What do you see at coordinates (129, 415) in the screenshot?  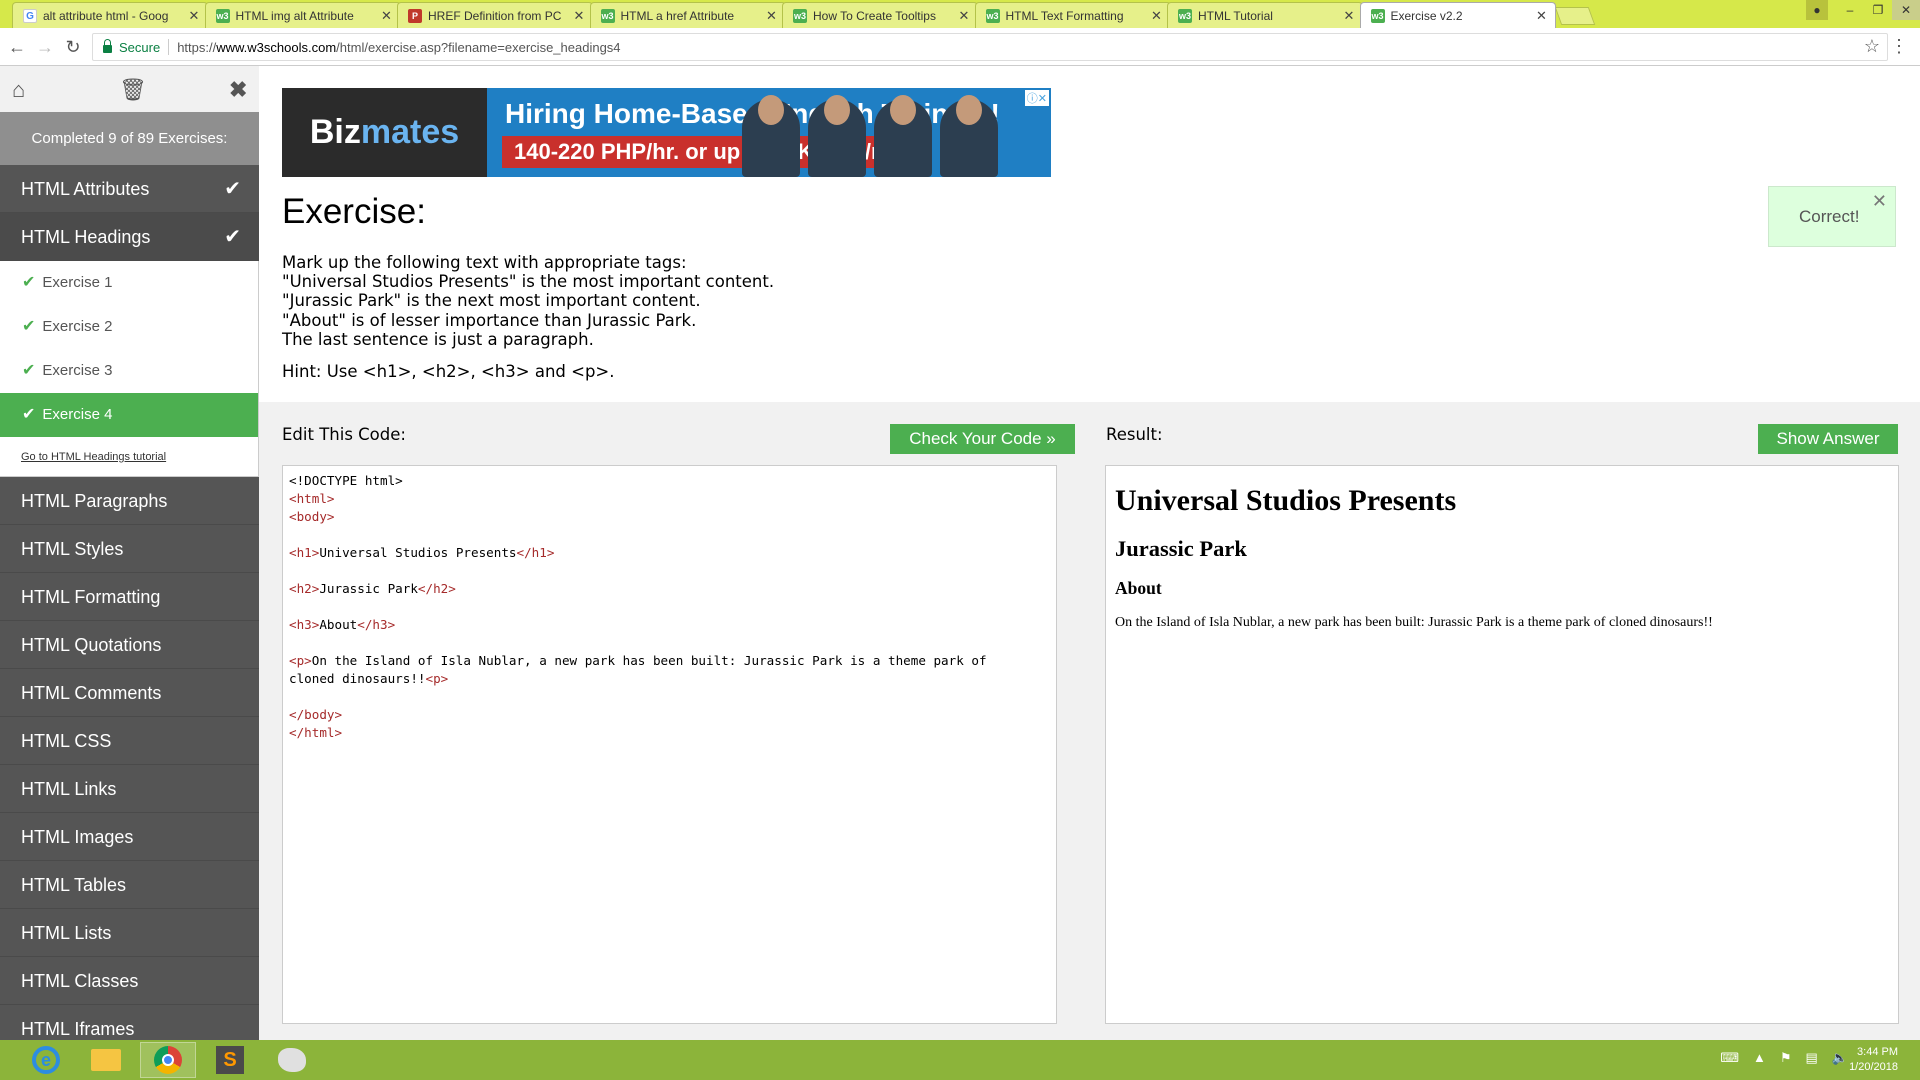 I see `exercise-item-4: ✔ Exercise 4` at bounding box center [129, 415].